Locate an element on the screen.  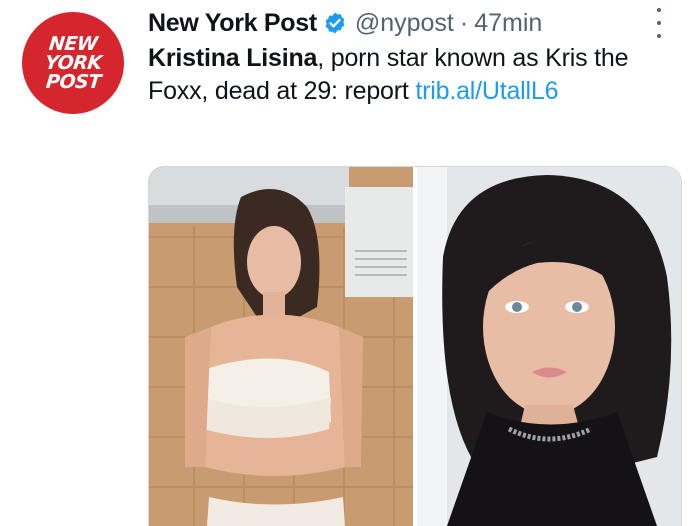
verified-badge-icon is located at coordinates (335, 23).